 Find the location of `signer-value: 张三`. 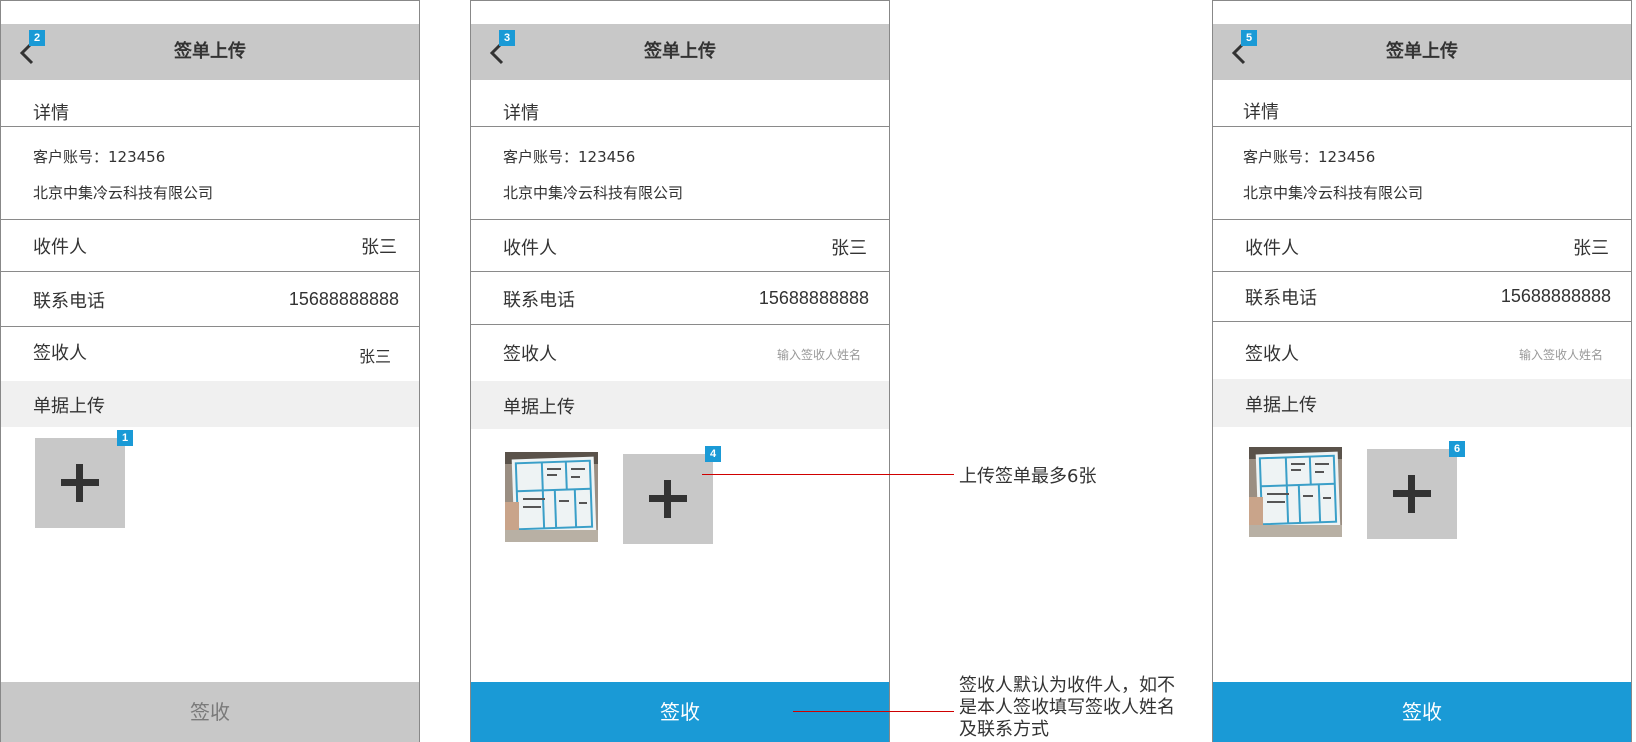

signer-value: 张三 is located at coordinates (375, 355).